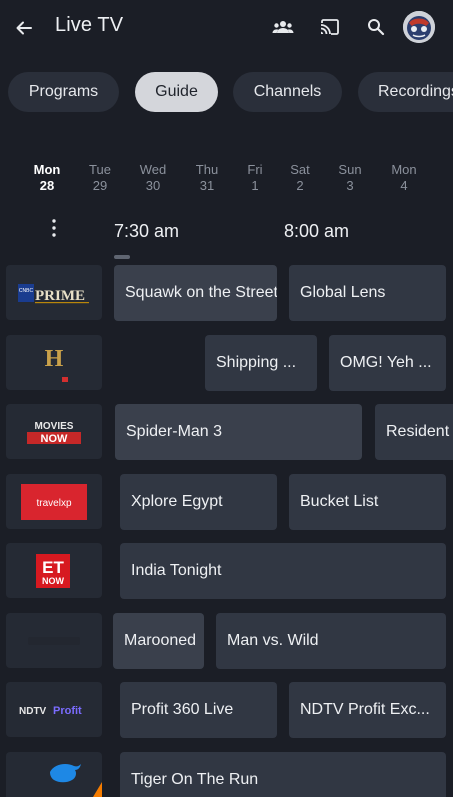  I want to click on day-item: Tue 29, so click(100, 178).